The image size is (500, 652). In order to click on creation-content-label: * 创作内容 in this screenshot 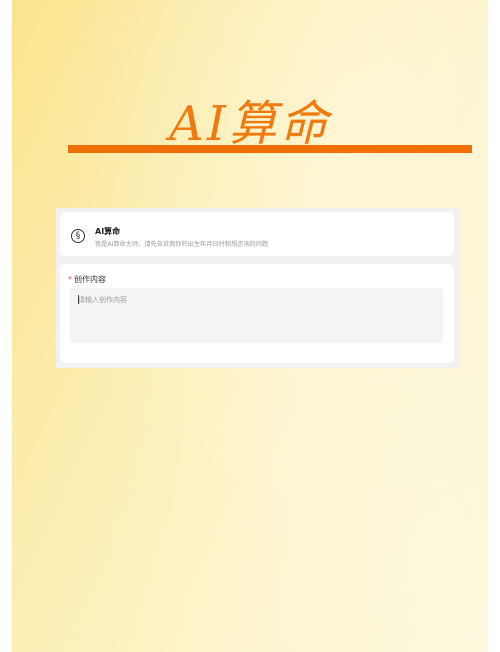, I will do `click(87, 279)`.